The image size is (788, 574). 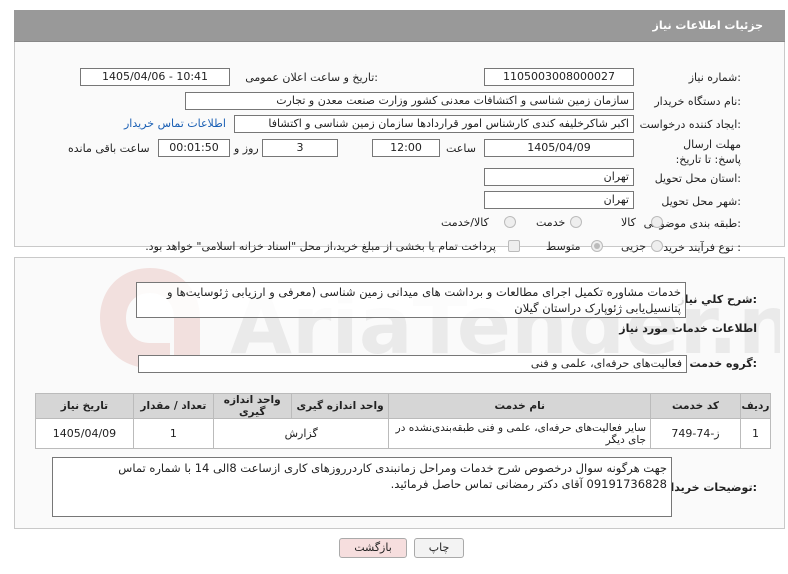 I want to click on province-label: استان محل تحویل:, so click(x=697, y=178).